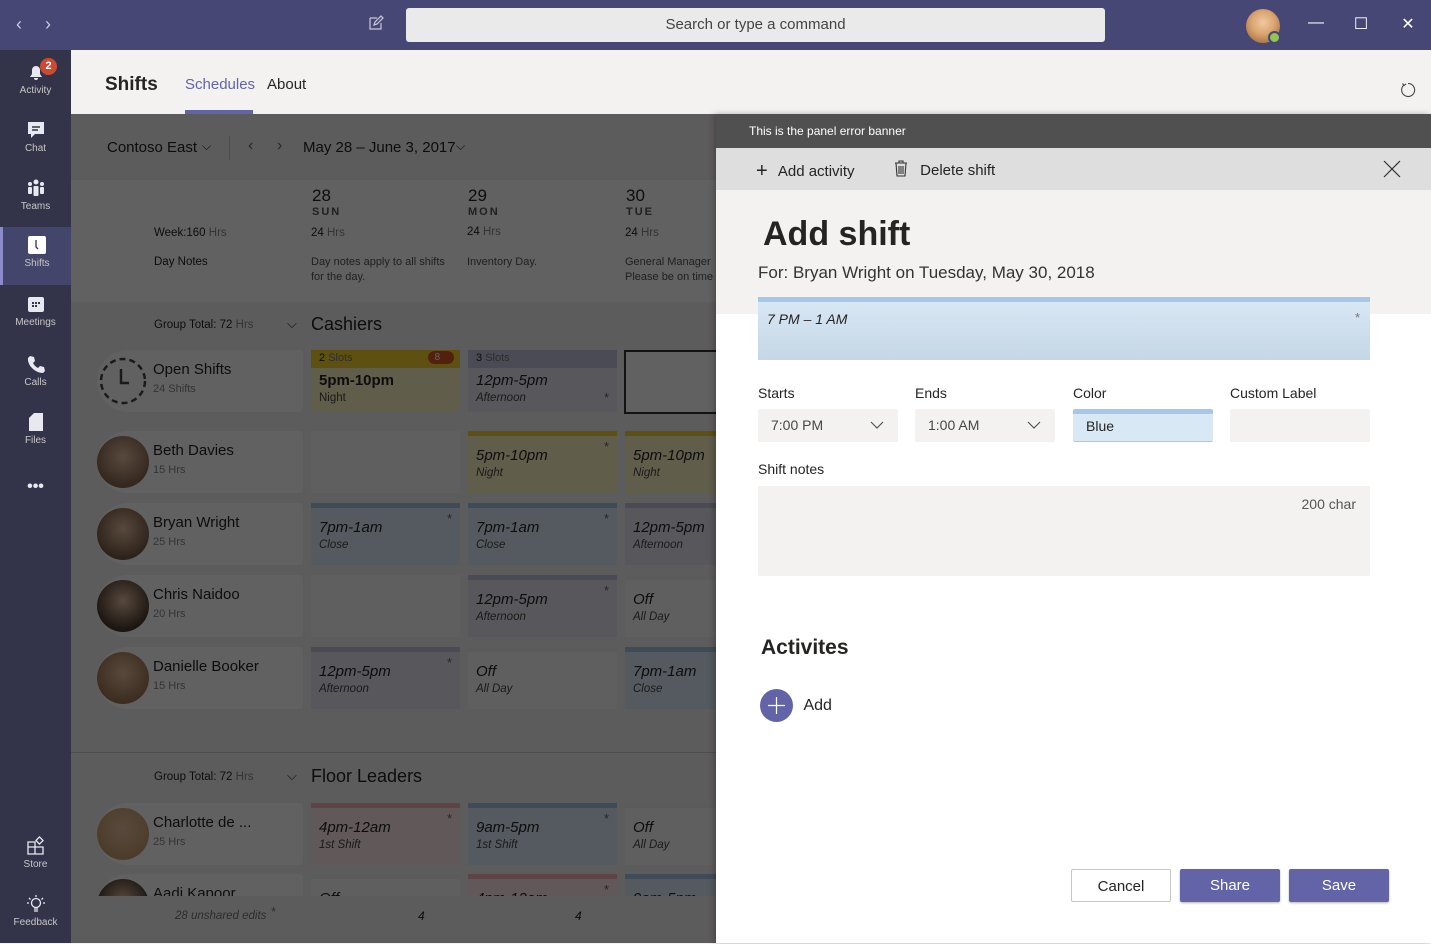 The image size is (1431, 944). What do you see at coordinates (1316, 23) in the screenshot?
I see `minimize-button: —` at bounding box center [1316, 23].